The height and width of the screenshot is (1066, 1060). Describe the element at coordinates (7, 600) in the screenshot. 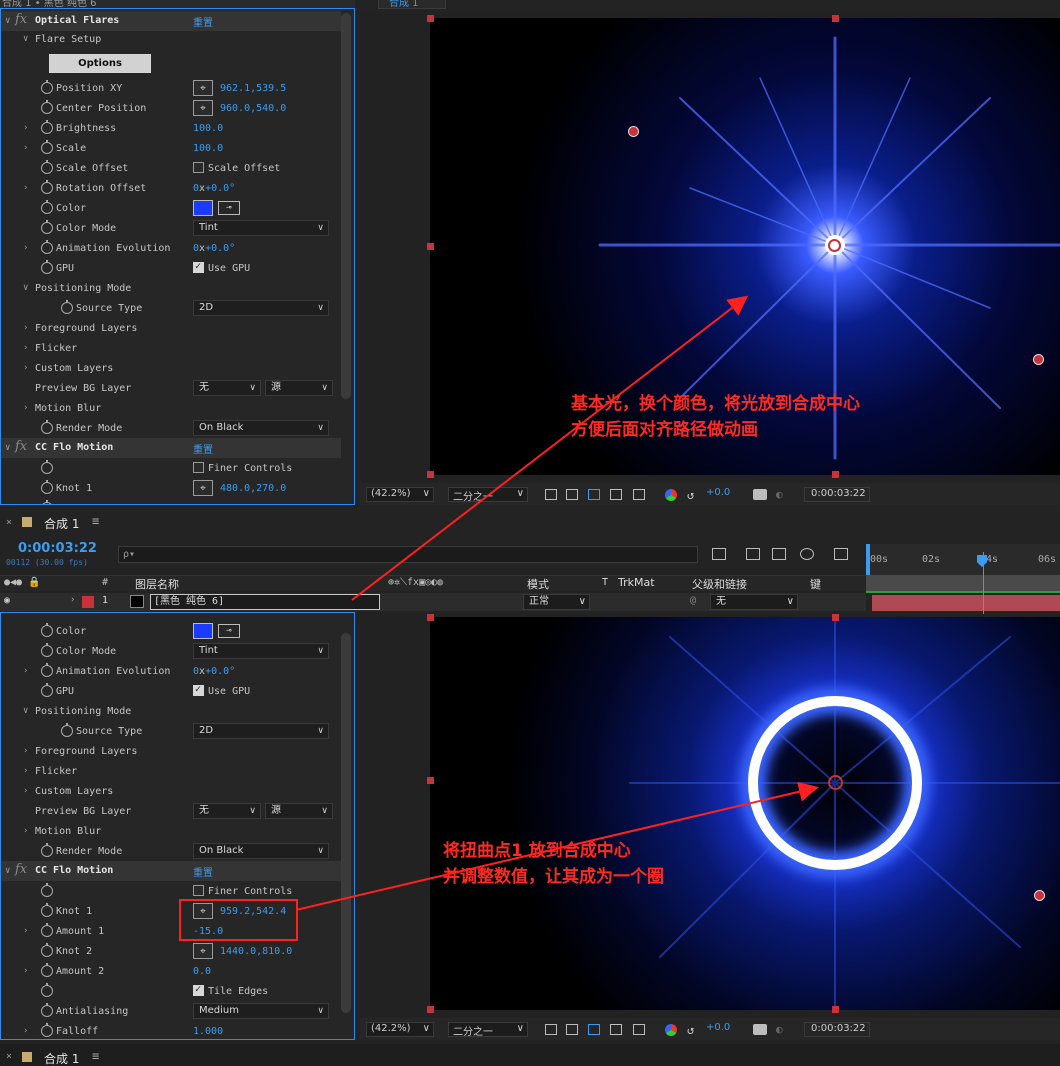

I see `eye-icon: ◉` at that location.